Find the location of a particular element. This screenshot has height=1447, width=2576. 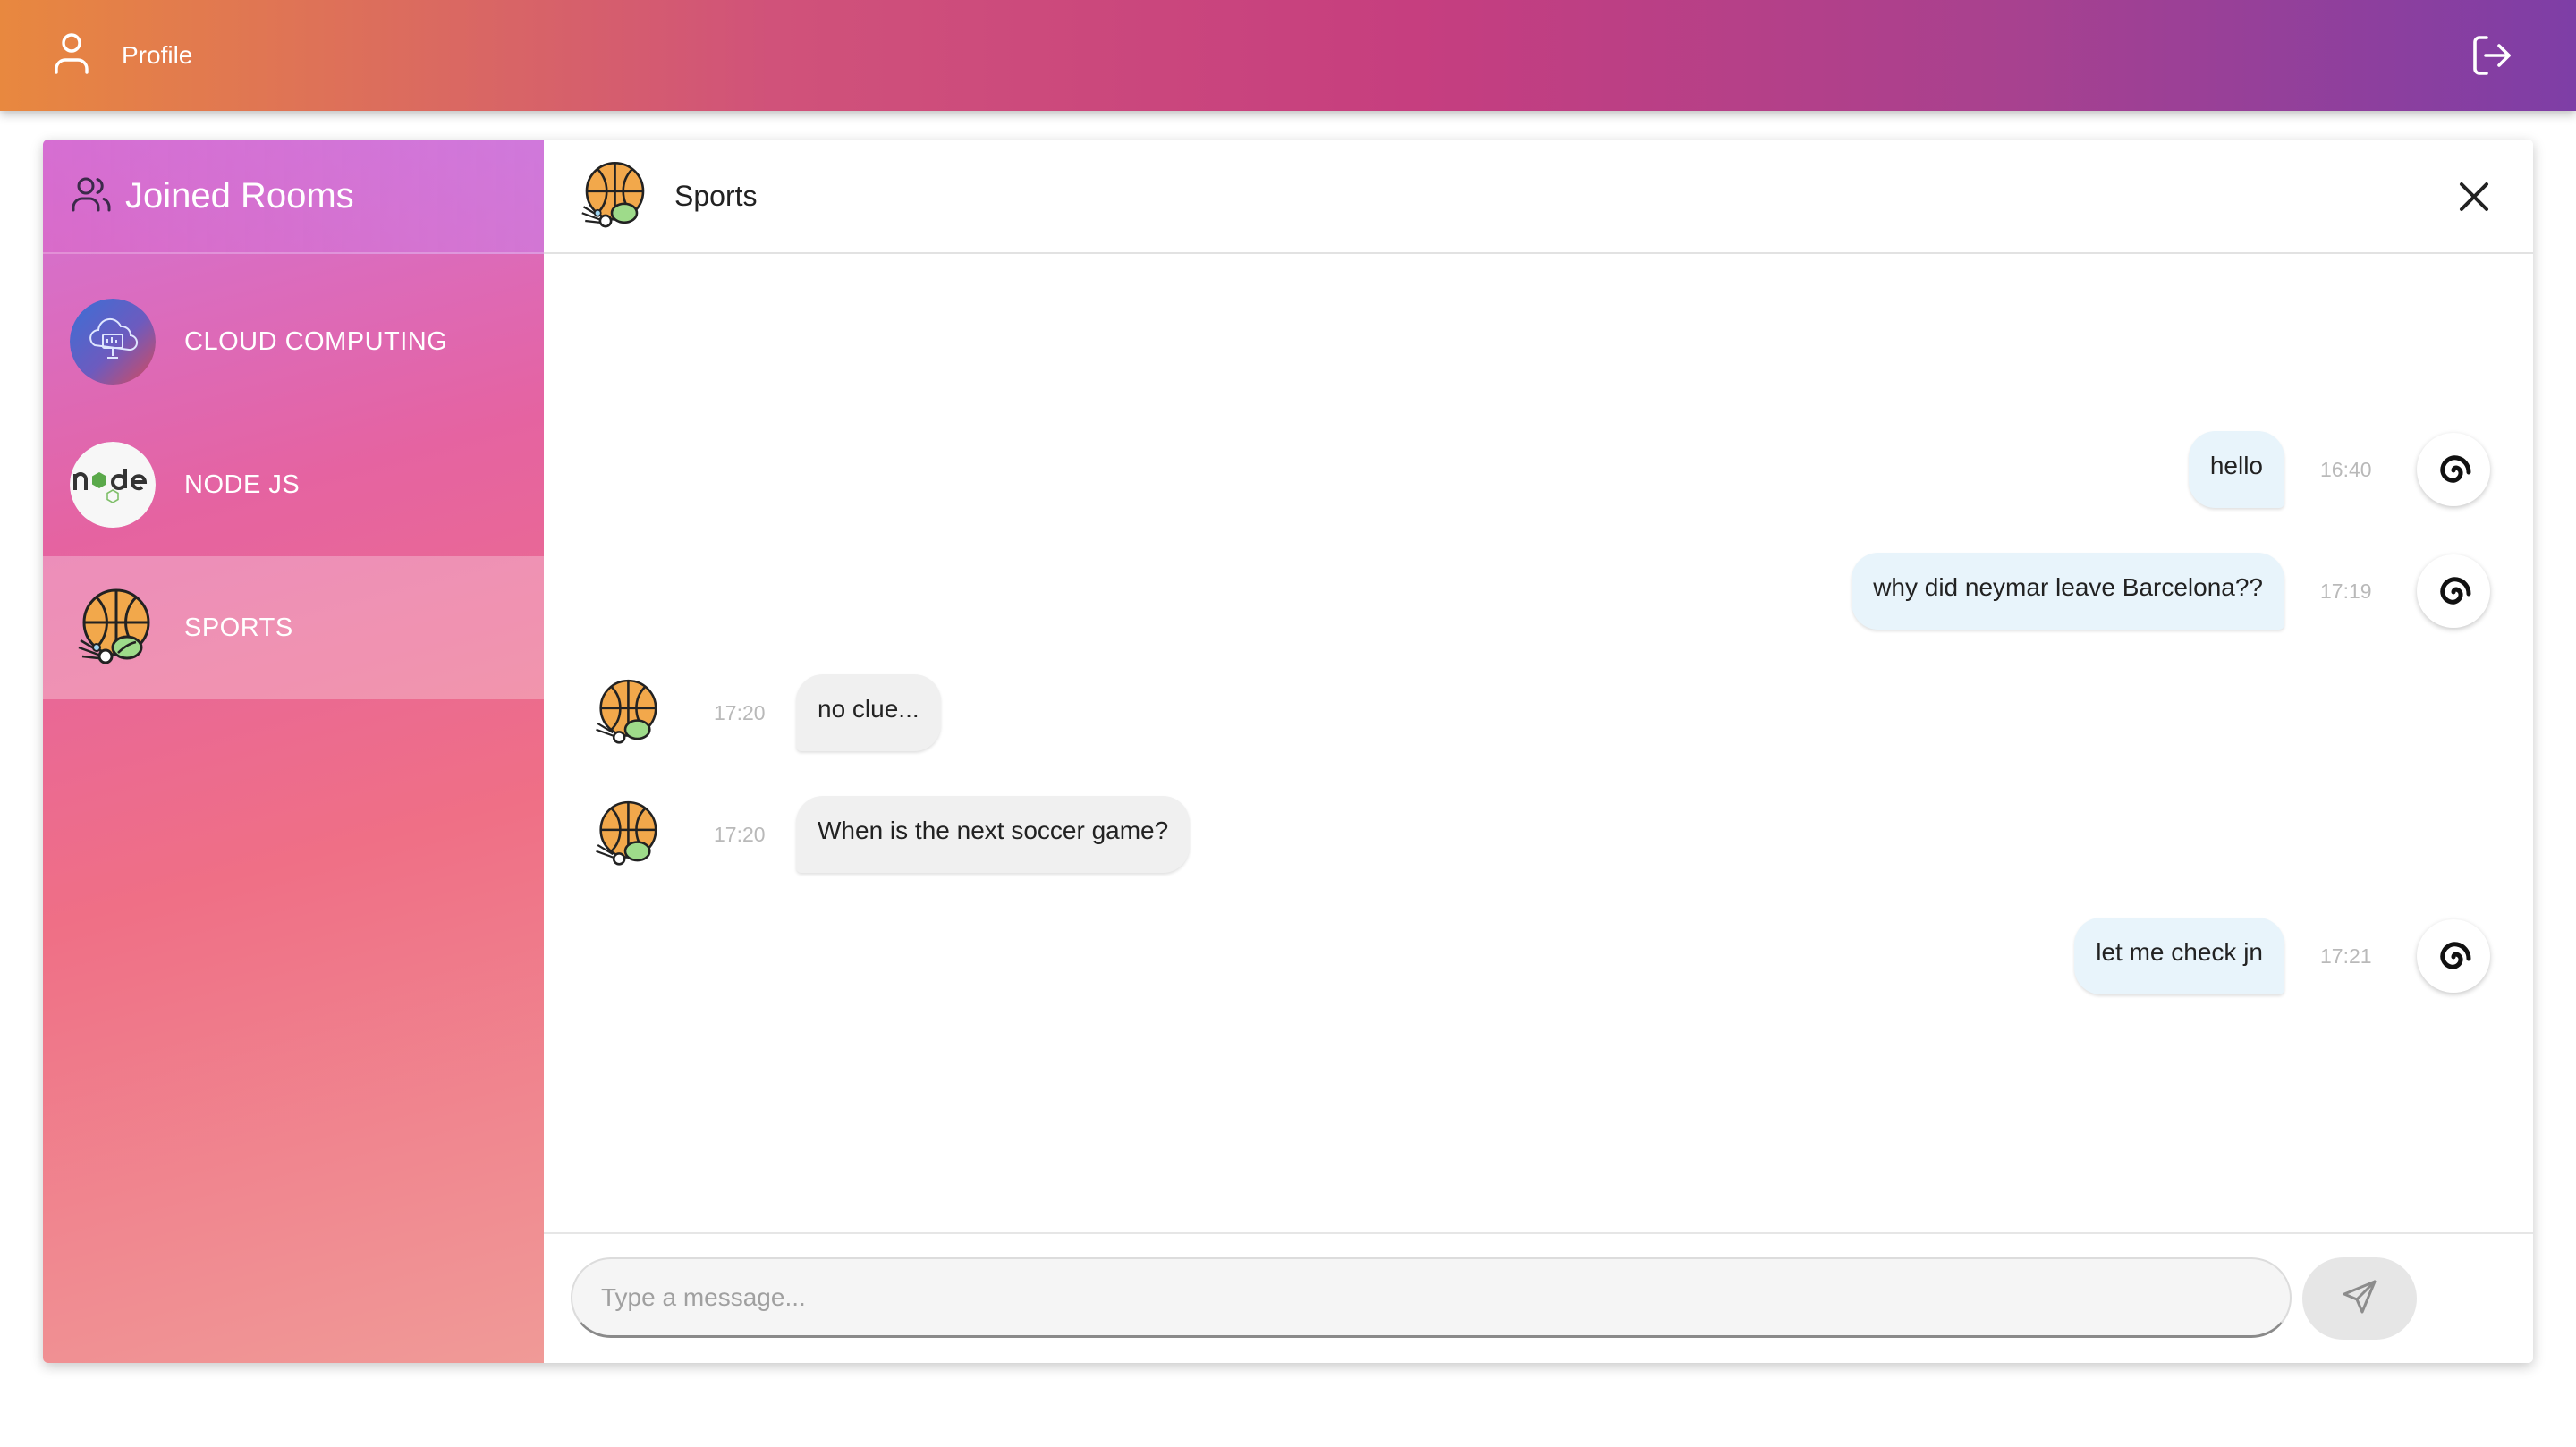

room-item-node-js: NODE JS is located at coordinates (293, 484).